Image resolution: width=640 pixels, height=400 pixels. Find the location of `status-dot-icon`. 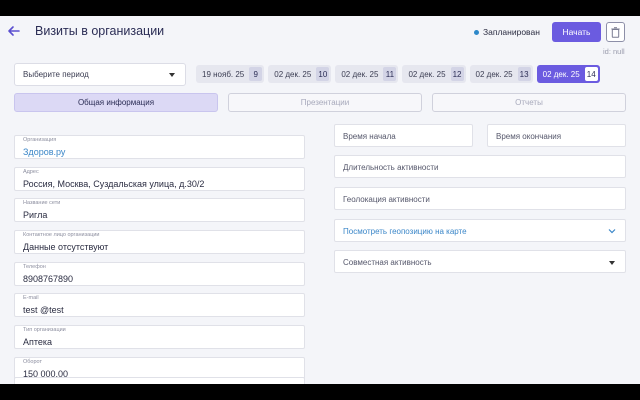

status-dot-icon is located at coordinates (476, 32).